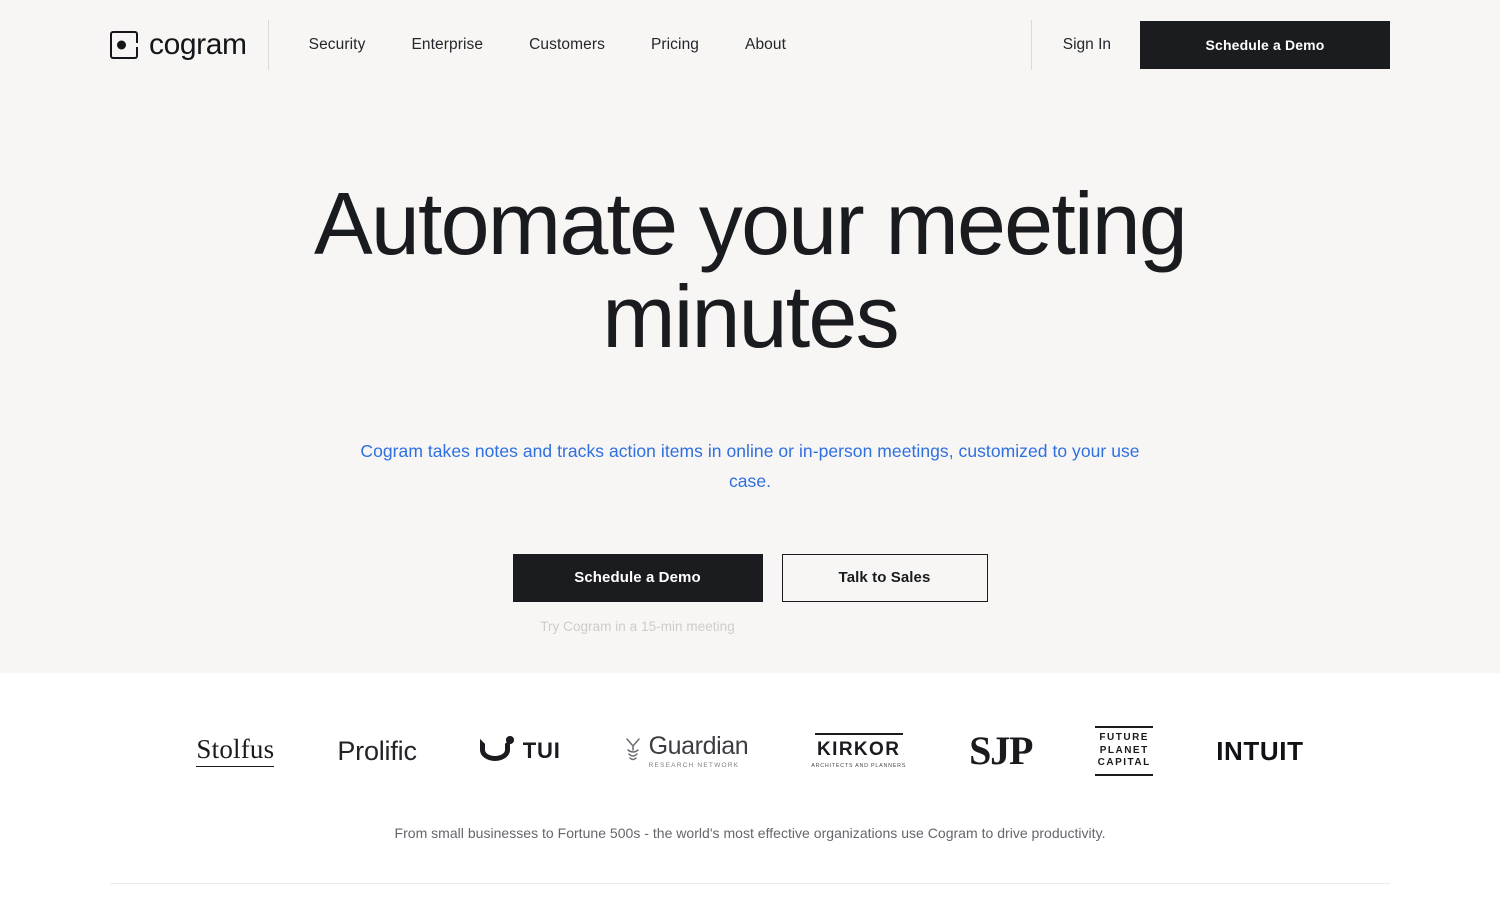 This screenshot has width=1500, height=900. What do you see at coordinates (447, 45) in the screenshot?
I see `nav-item-enterprise: Enterprise` at bounding box center [447, 45].